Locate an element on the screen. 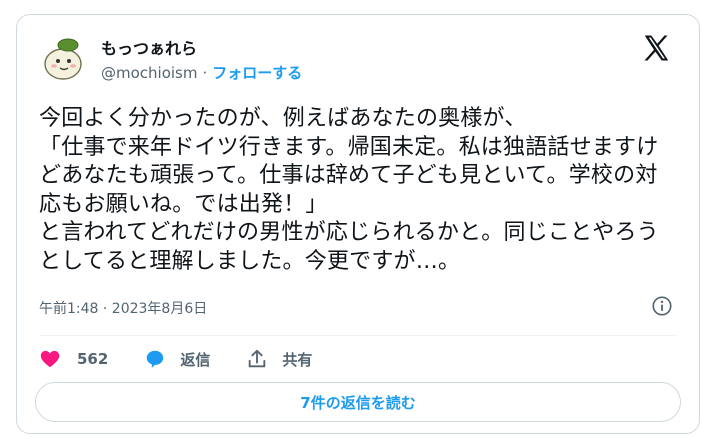 This screenshot has width=702, height=437. heart-icon is located at coordinates (50, 359).